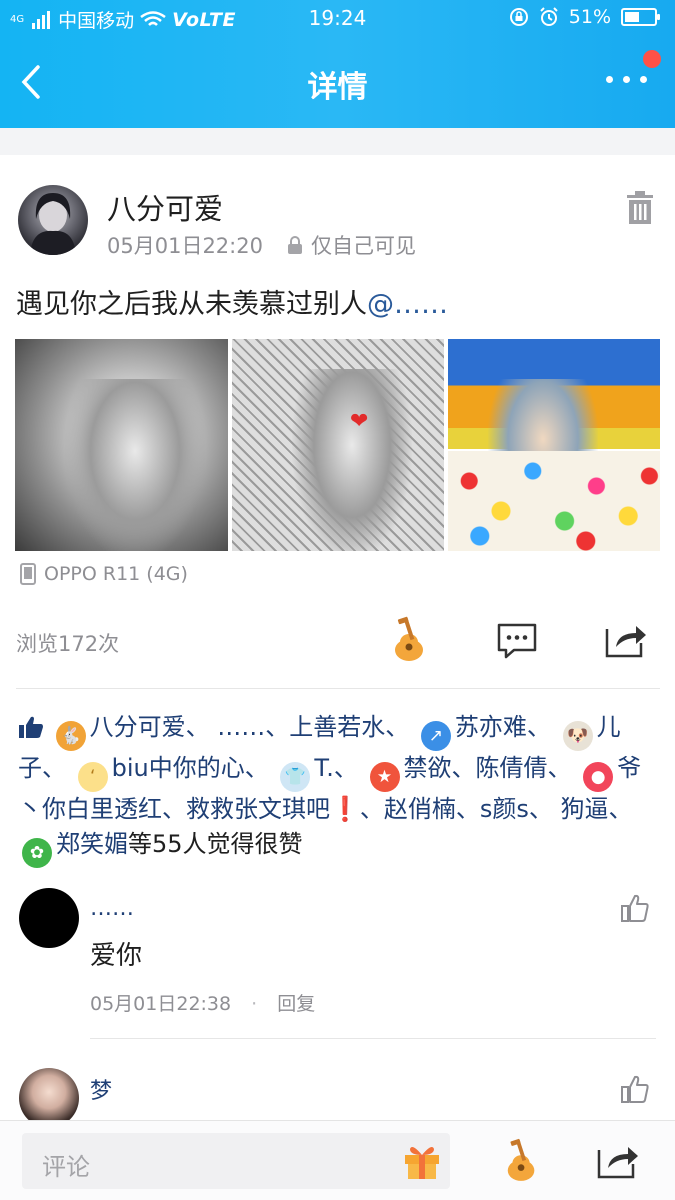 This screenshot has height=1200, width=675. I want to click on liker-2: ……、, so click(253, 727).